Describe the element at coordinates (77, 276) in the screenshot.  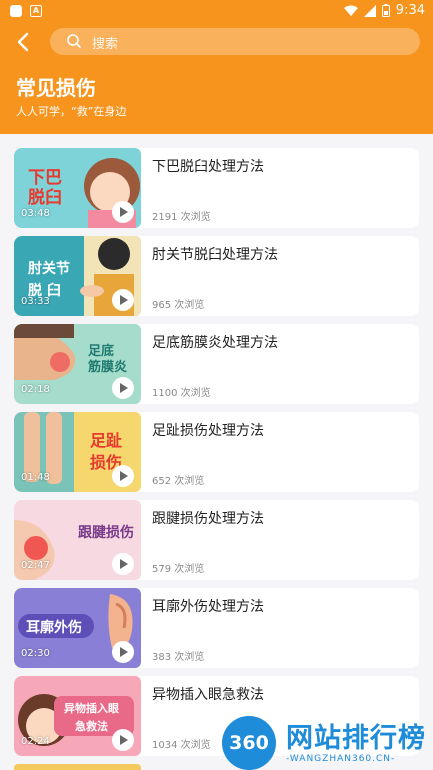
I see `video-thumbnail: 肘关节 脱 臼 03:33` at that location.